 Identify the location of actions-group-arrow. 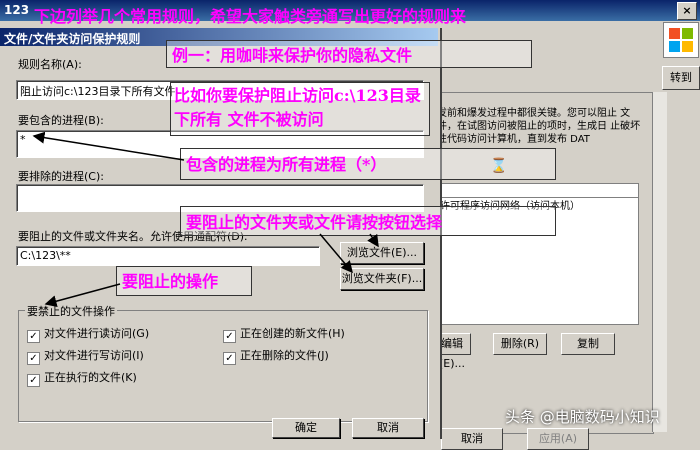
(82, 295).